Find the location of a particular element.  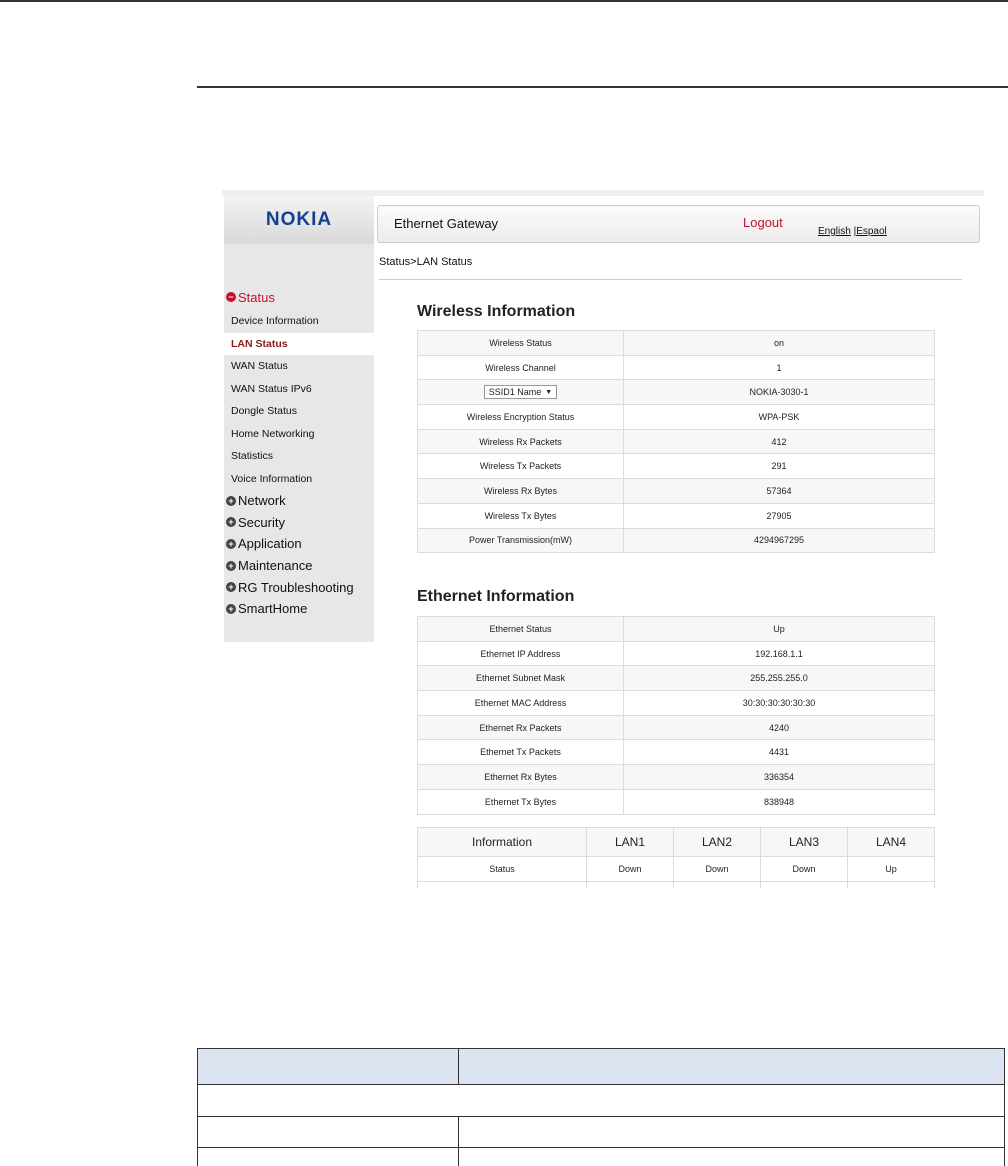

table-row: Ethernet Tx Bytes 838948 is located at coordinates (676, 801).